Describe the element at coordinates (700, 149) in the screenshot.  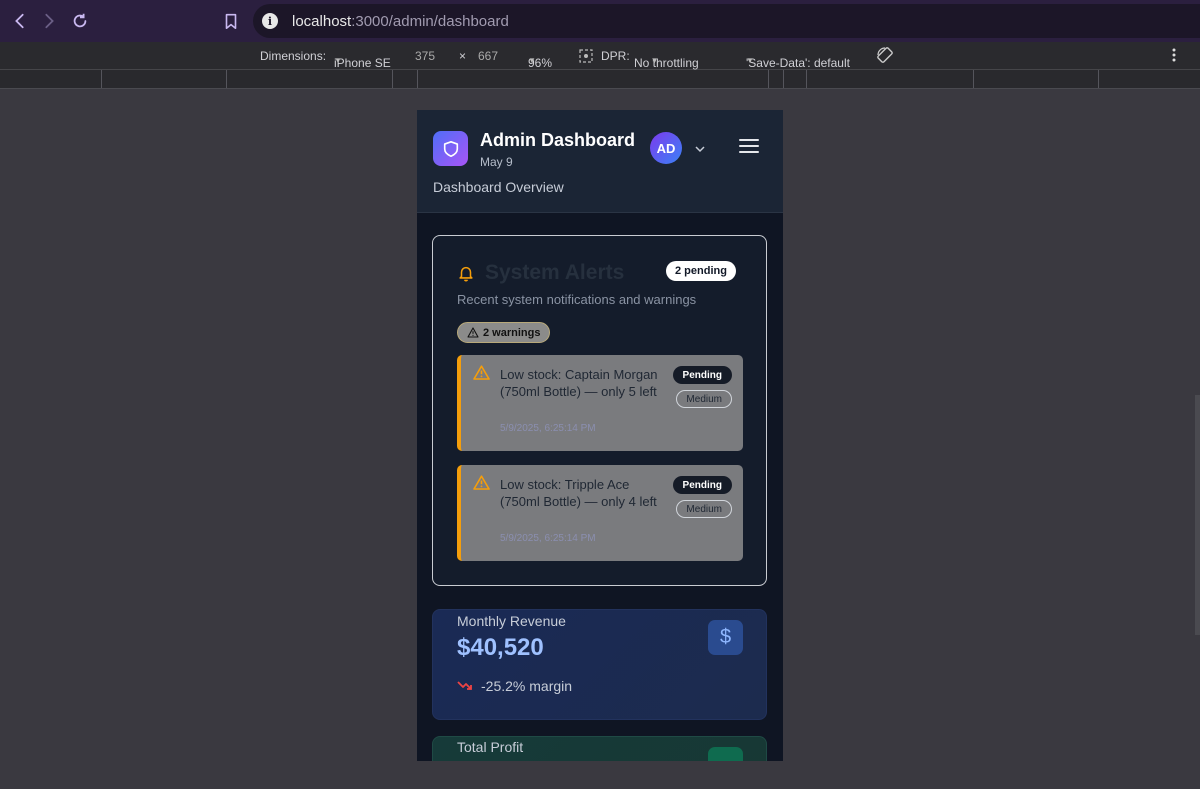
I see `chevron-down-icon` at that location.